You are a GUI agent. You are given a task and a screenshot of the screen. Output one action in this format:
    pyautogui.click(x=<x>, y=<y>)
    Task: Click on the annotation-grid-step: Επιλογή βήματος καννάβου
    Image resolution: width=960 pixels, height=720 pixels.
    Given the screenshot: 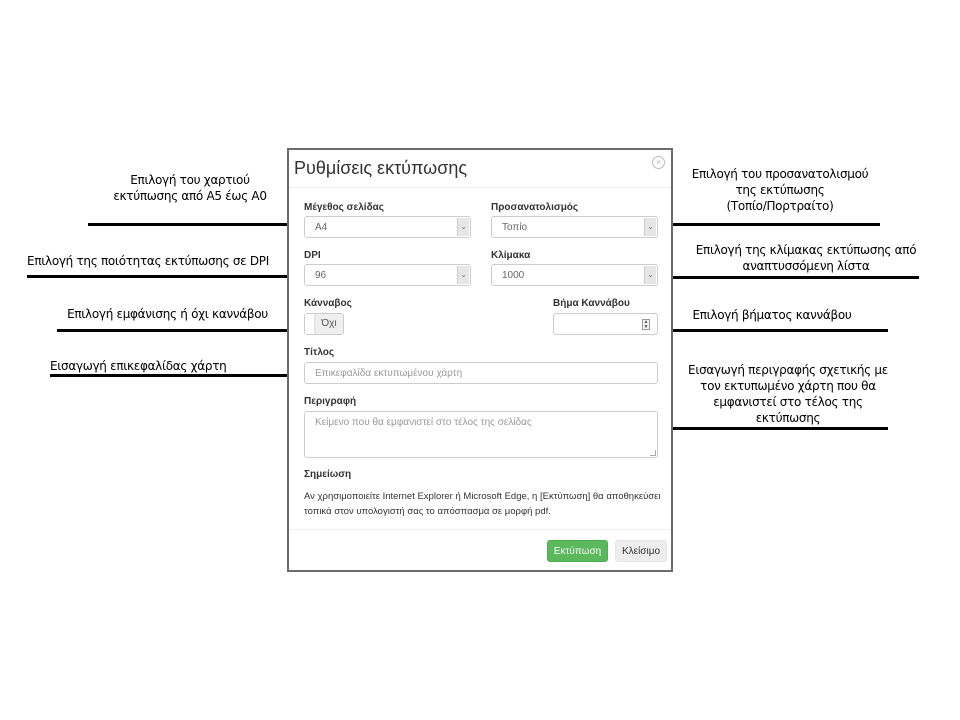 What is the action you would take?
    pyautogui.click(x=772, y=315)
    